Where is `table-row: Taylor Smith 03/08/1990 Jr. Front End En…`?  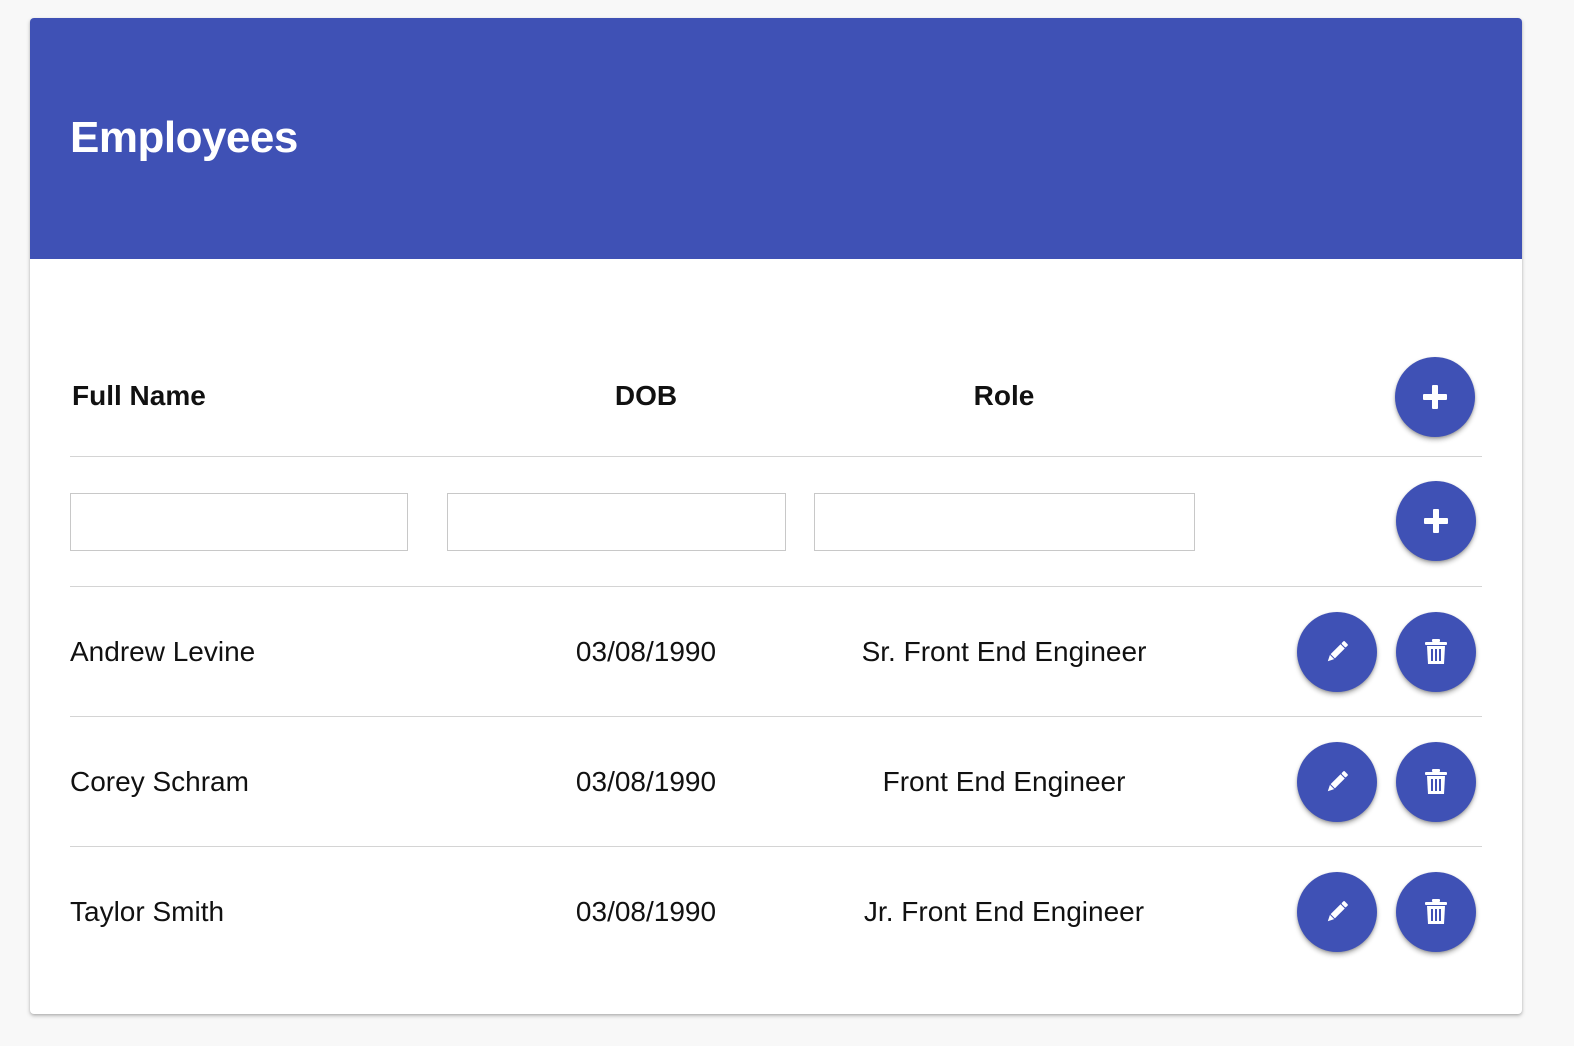 table-row: Taylor Smith 03/08/1990 Jr. Front End En… is located at coordinates (776, 912).